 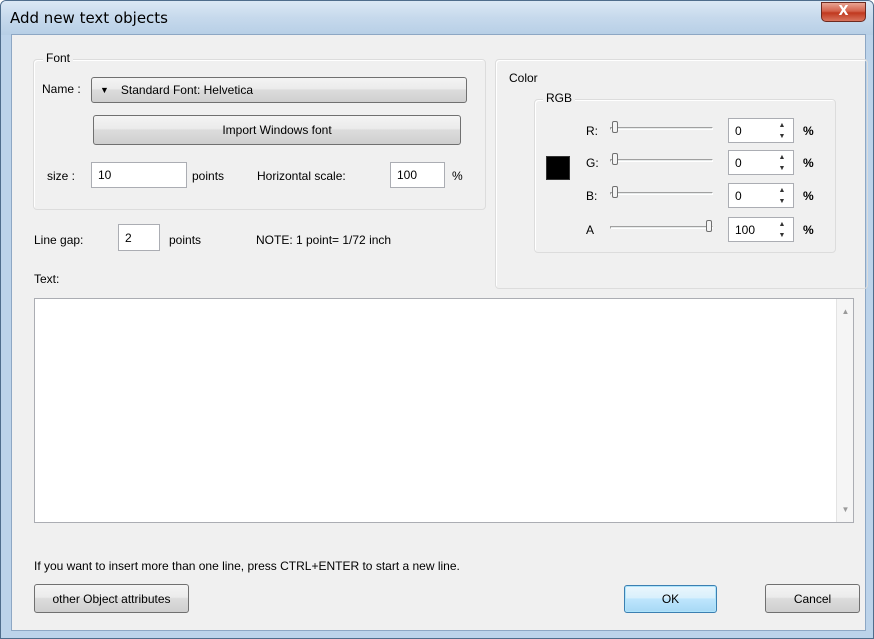 I want to click on channel-g-value: 0, so click(x=738, y=162).